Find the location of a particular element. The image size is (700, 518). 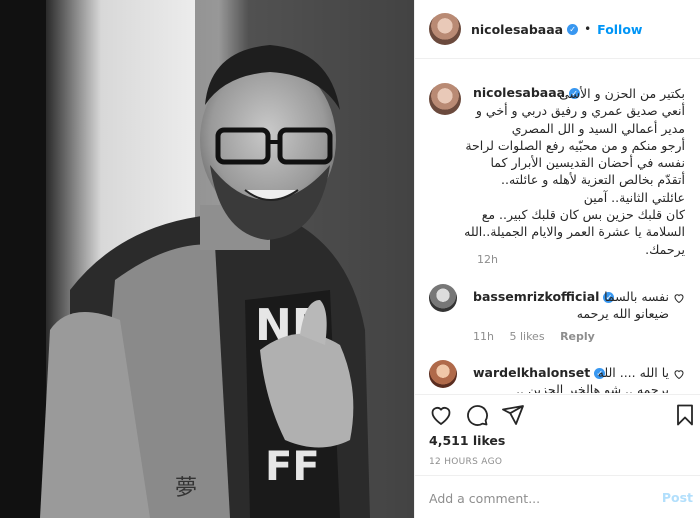

post-actions: 4,511 likes 12 HOURS AGO Post is located at coordinates (557, 456).